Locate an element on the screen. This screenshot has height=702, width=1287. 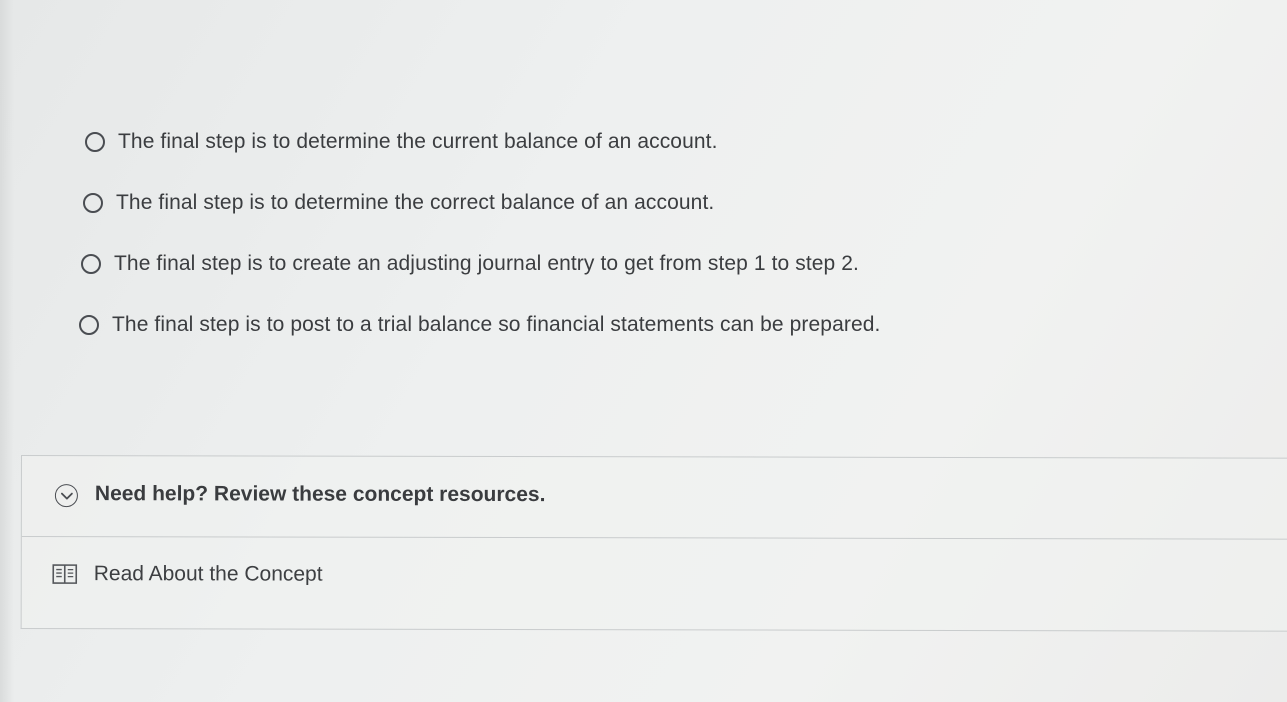
read-about-concept-link: Read About the Concept is located at coordinates (187, 574).